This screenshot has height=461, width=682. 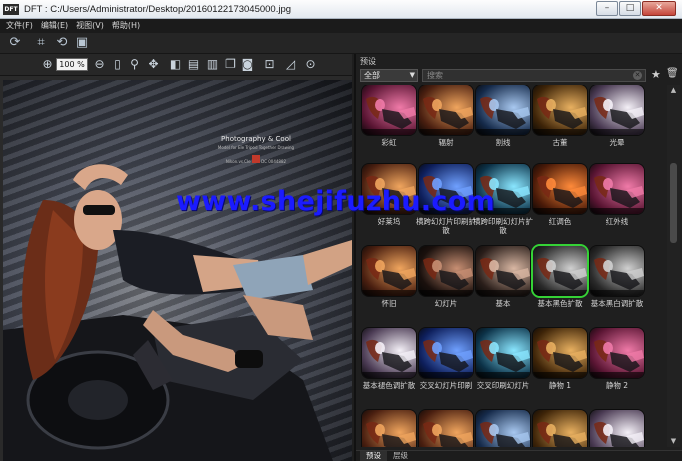 I want to click on crop-icon: ⌗, so click(x=41, y=43).